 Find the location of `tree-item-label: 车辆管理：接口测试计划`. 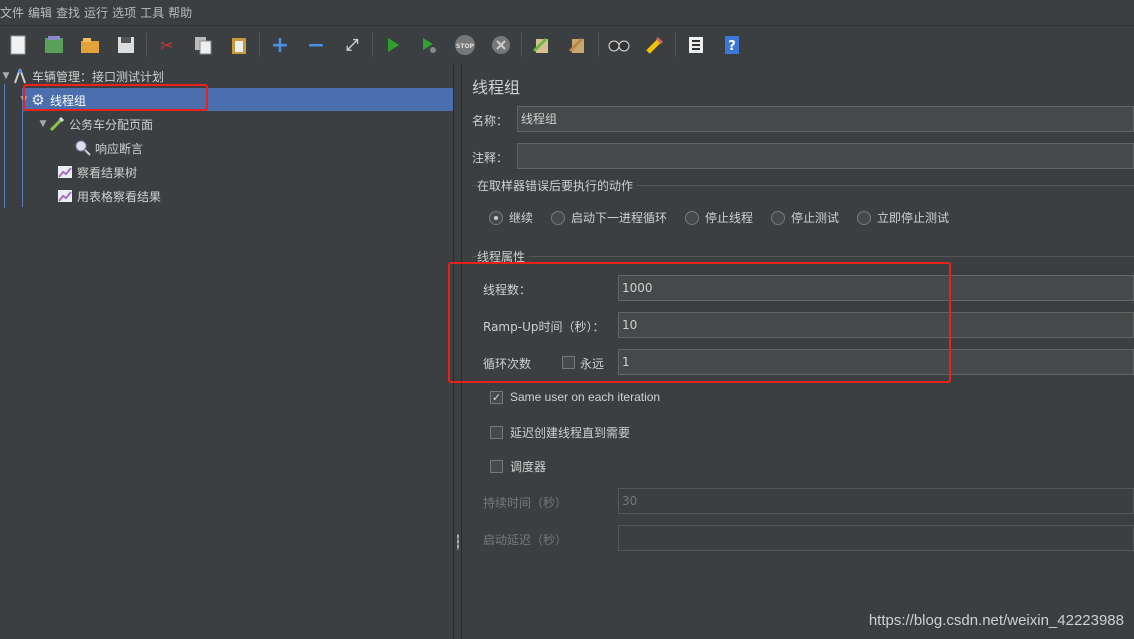

tree-item-label: 车辆管理：接口测试计划 is located at coordinates (98, 76).